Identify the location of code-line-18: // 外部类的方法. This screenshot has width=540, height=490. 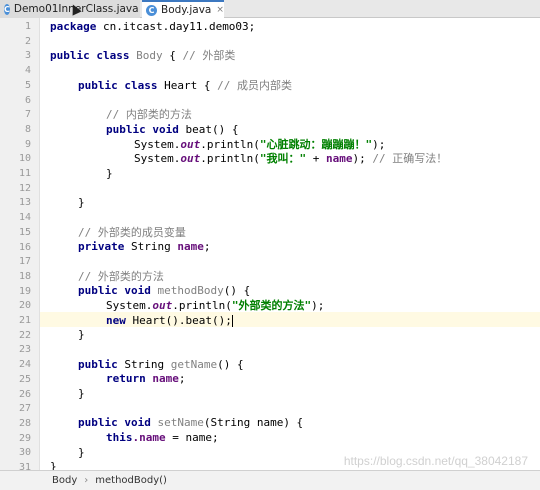
(121, 277).